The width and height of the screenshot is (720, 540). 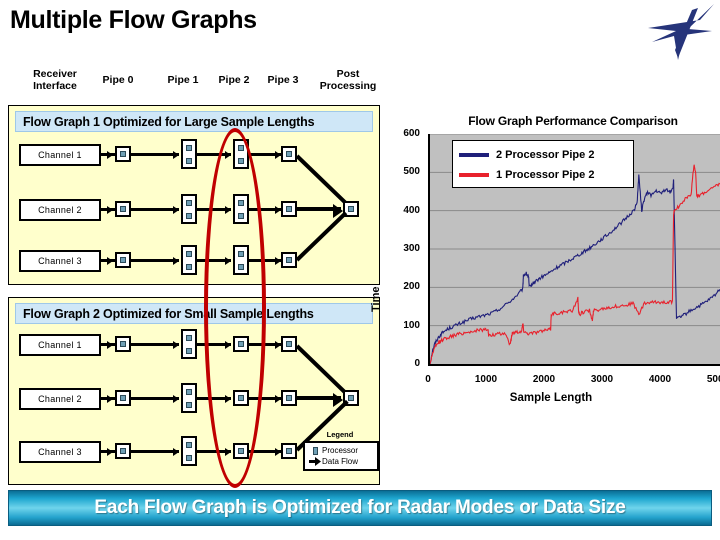 I want to click on processor-swatch-icon, so click(x=315, y=450).